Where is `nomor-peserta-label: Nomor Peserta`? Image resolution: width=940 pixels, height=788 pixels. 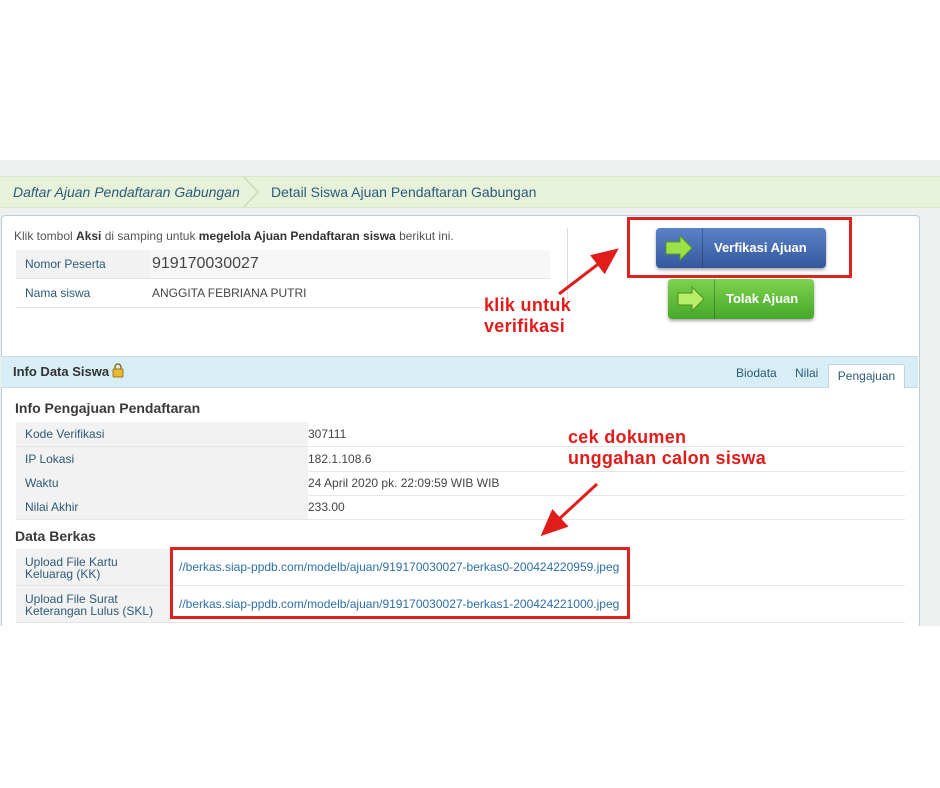
nomor-peserta-label: Nomor Peserta is located at coordinates (83, 264).